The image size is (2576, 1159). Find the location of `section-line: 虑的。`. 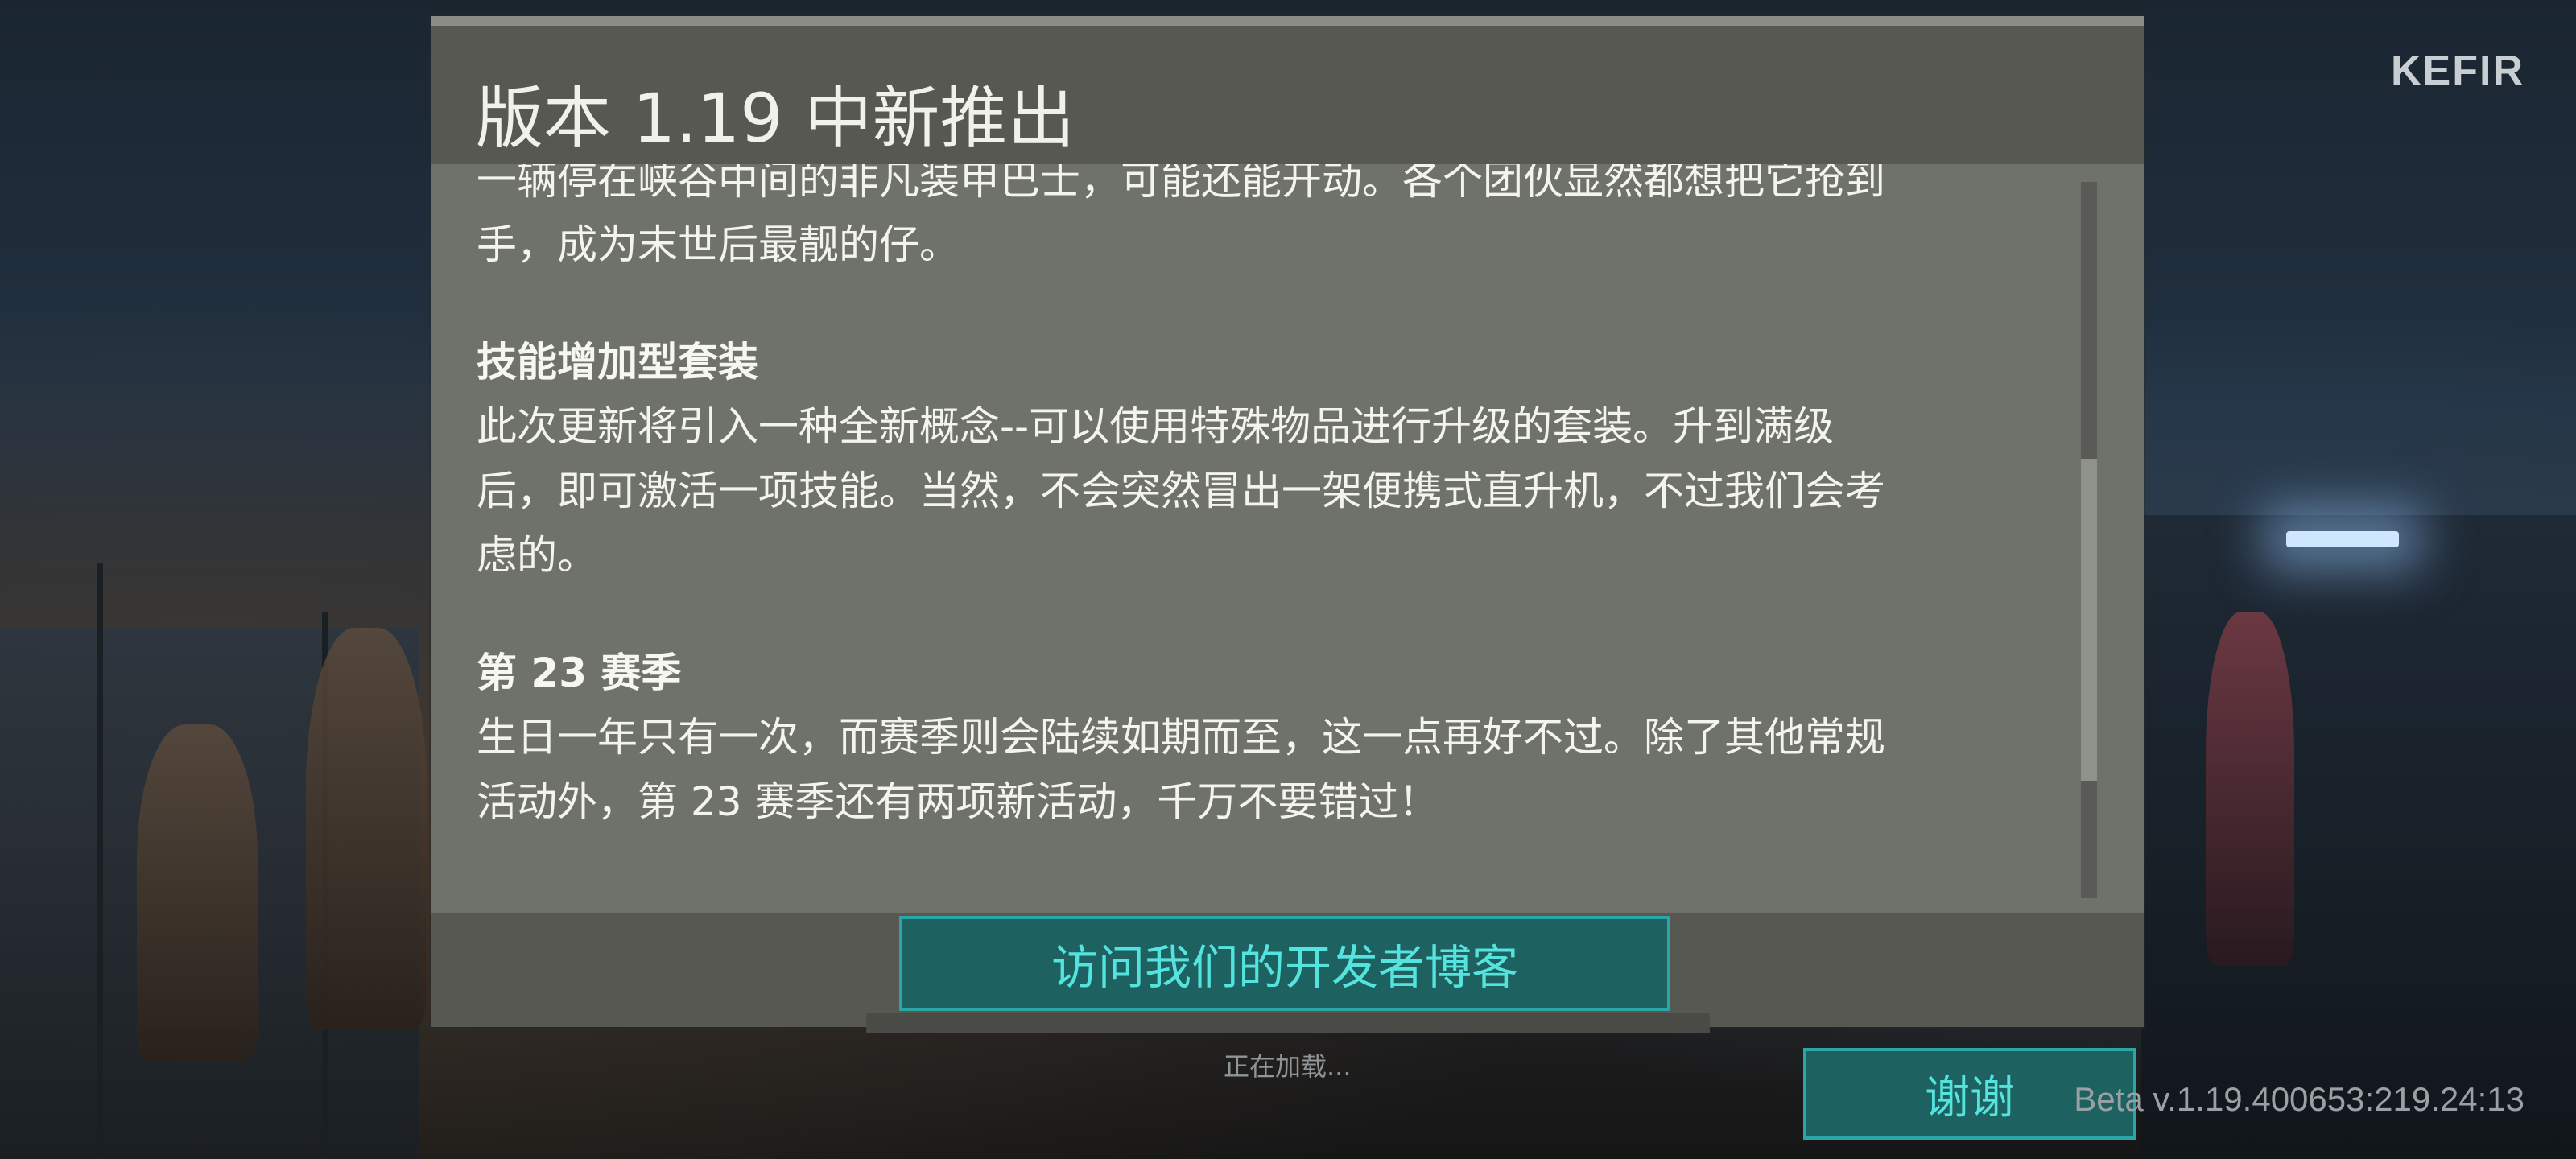

section-line: 虑的。 is located at coordinates (537, 555).